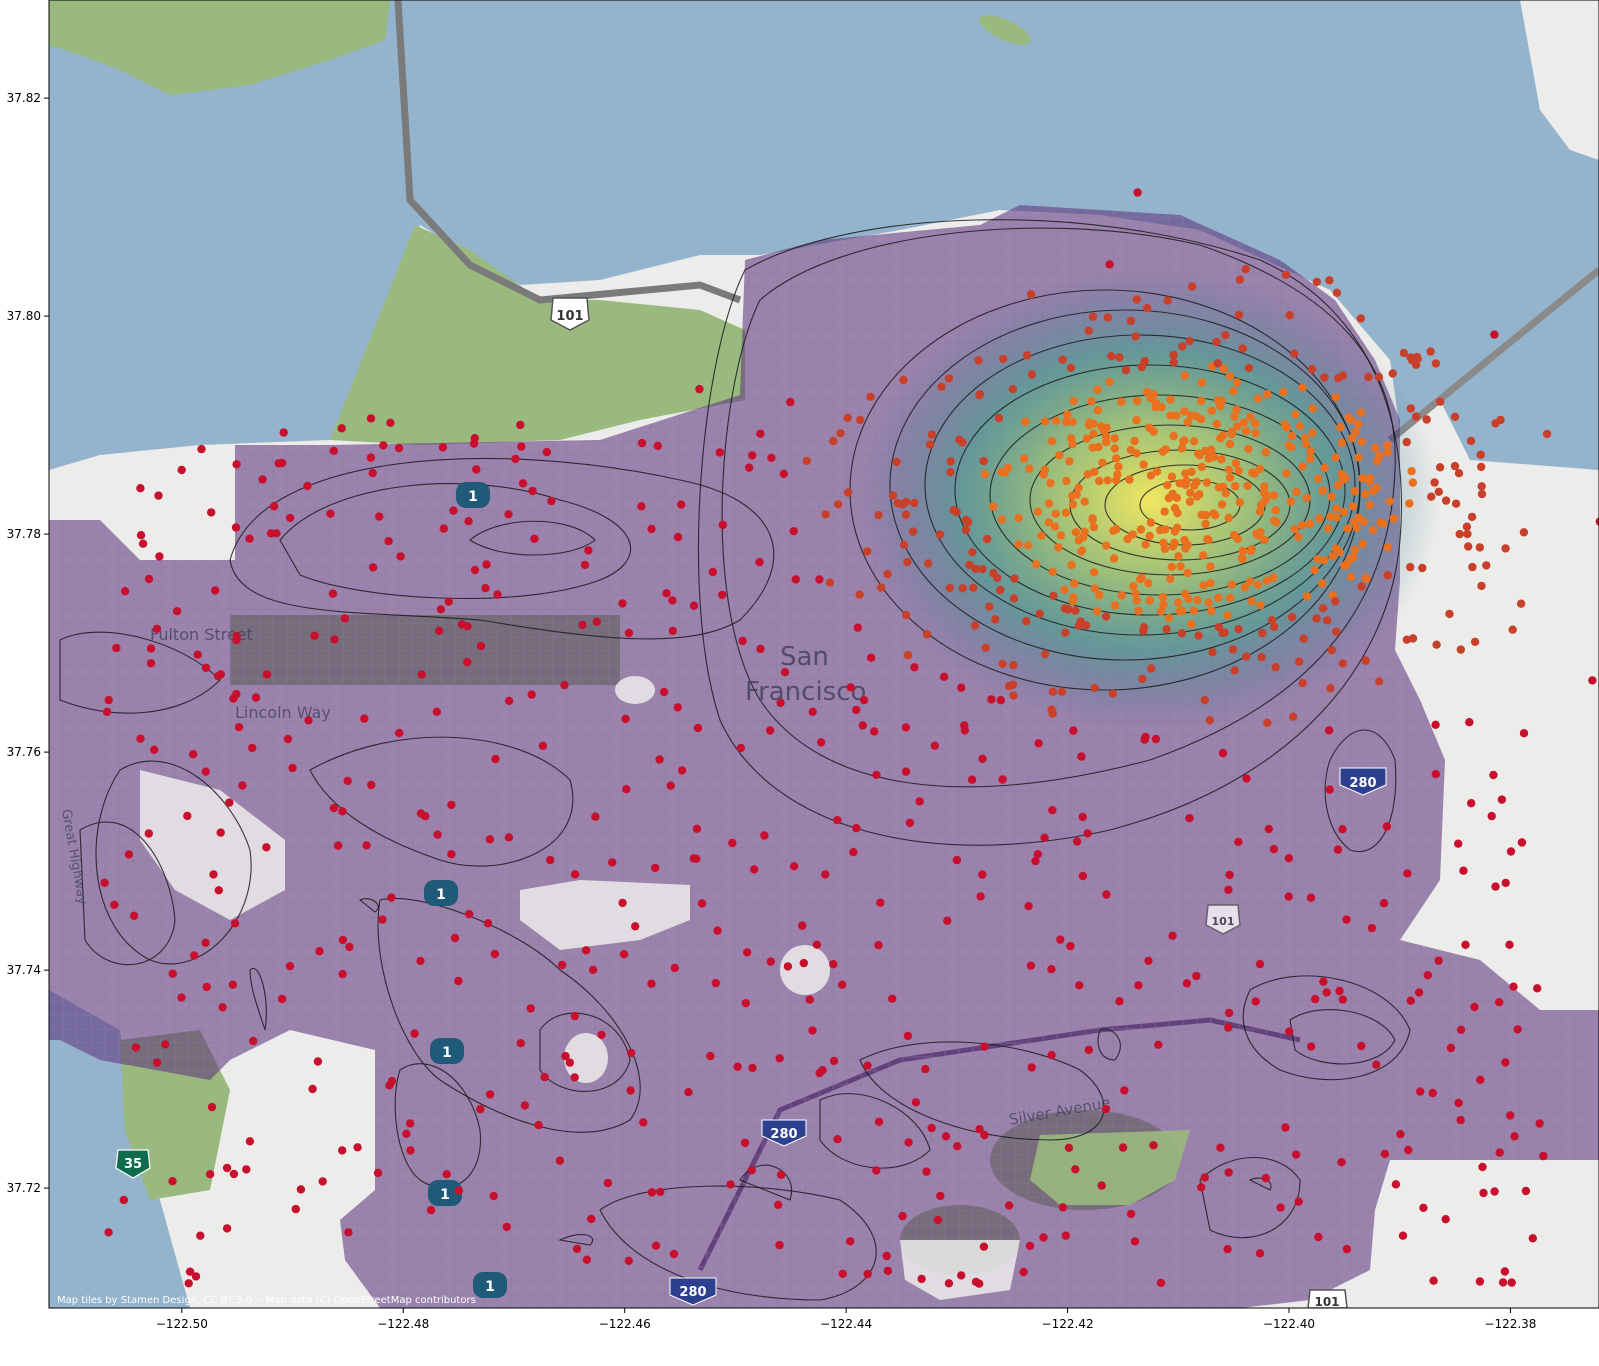  Describe the element at coordinates (441, 895) in the screenshot. I see `state-route-1-shield-2-label: 1` at that location.